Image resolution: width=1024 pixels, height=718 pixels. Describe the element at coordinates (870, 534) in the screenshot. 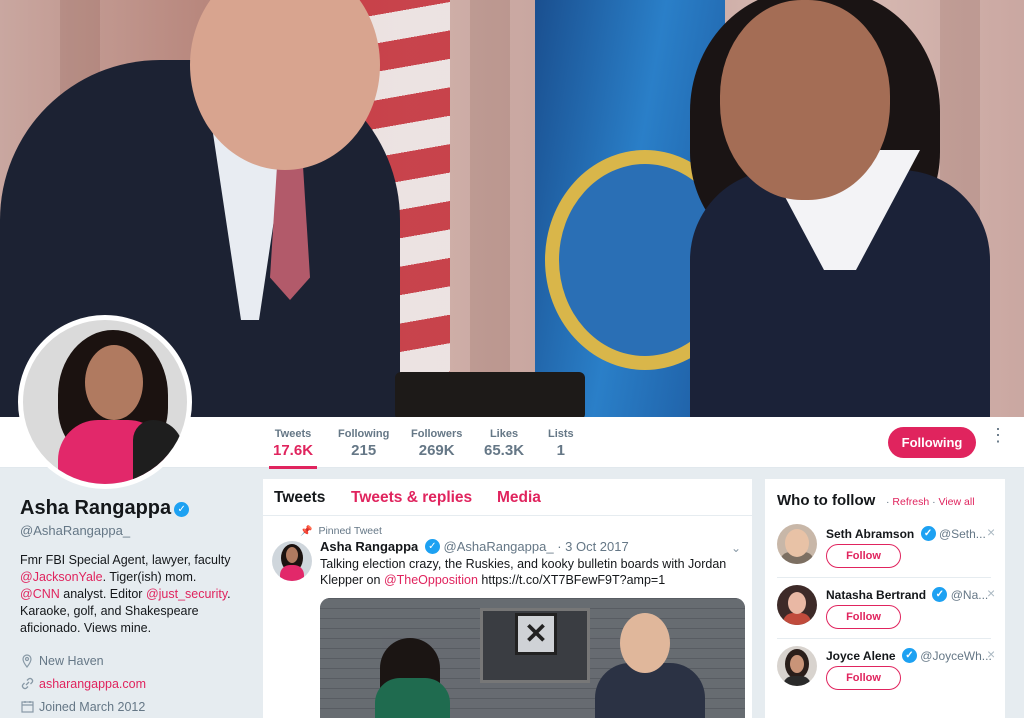

I see `suggestion-name: Seth Abramson` at that location.